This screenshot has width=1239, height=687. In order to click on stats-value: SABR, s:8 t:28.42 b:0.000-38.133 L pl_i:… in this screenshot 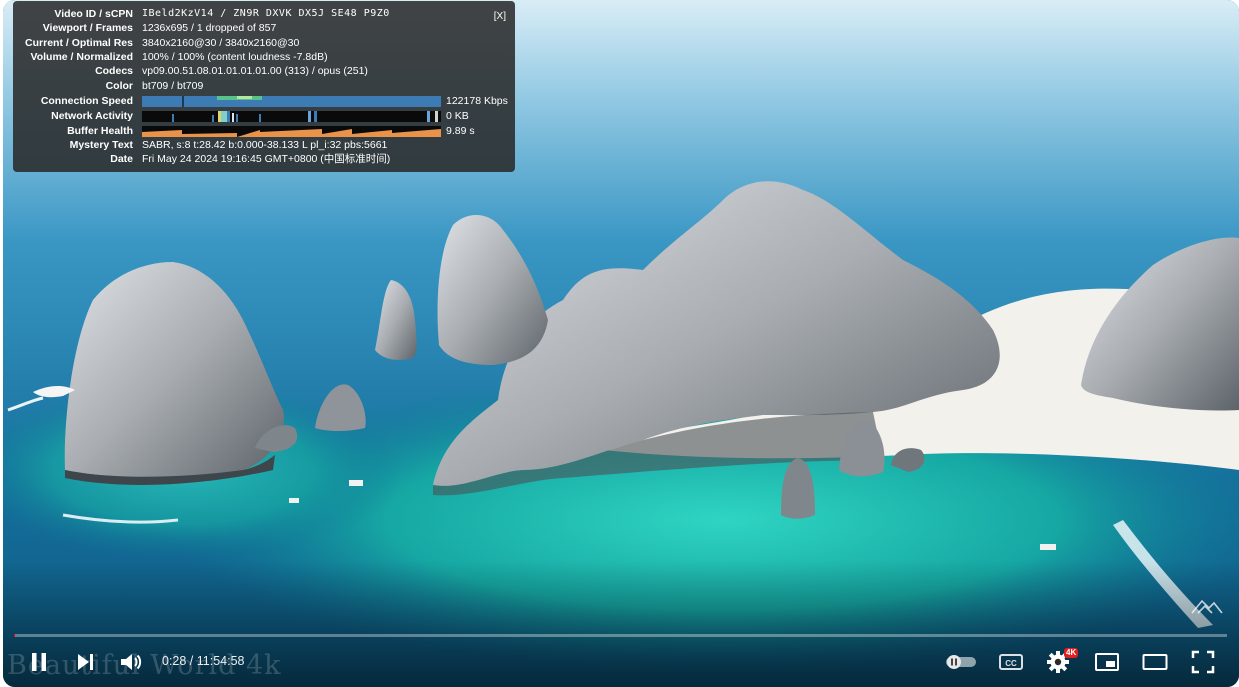, I will do `click(265, 145)`.